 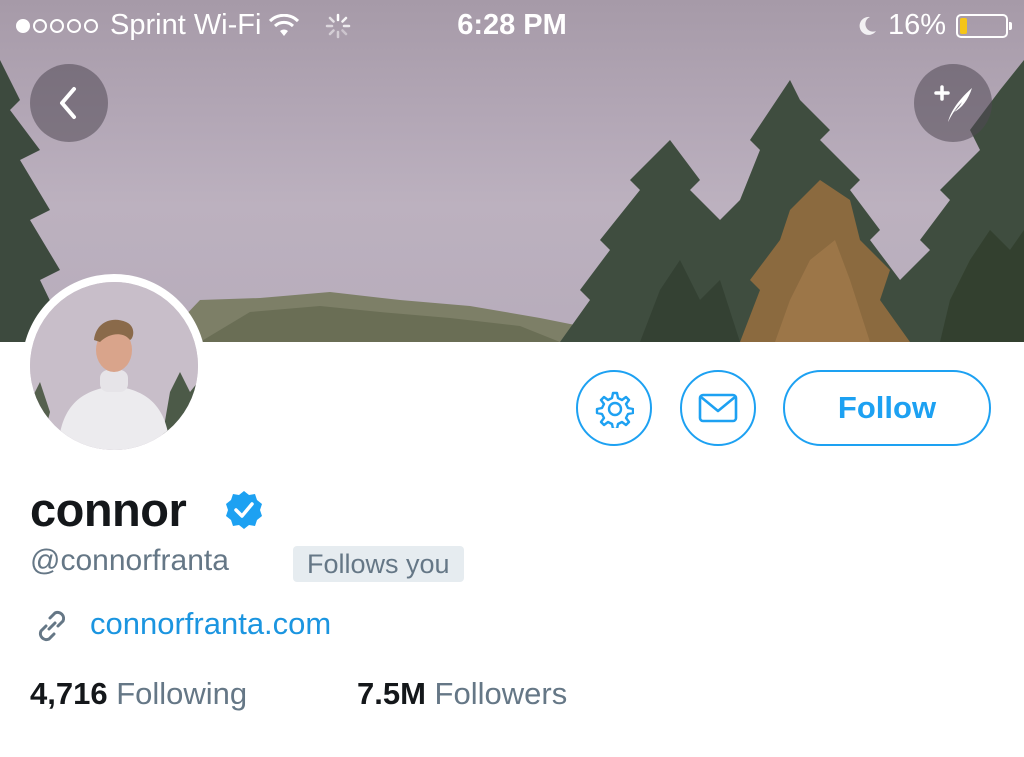 I want to click on status-bar: Sprint Wi-Fi 6:28 PM 16%, so click(x=512, y=26).